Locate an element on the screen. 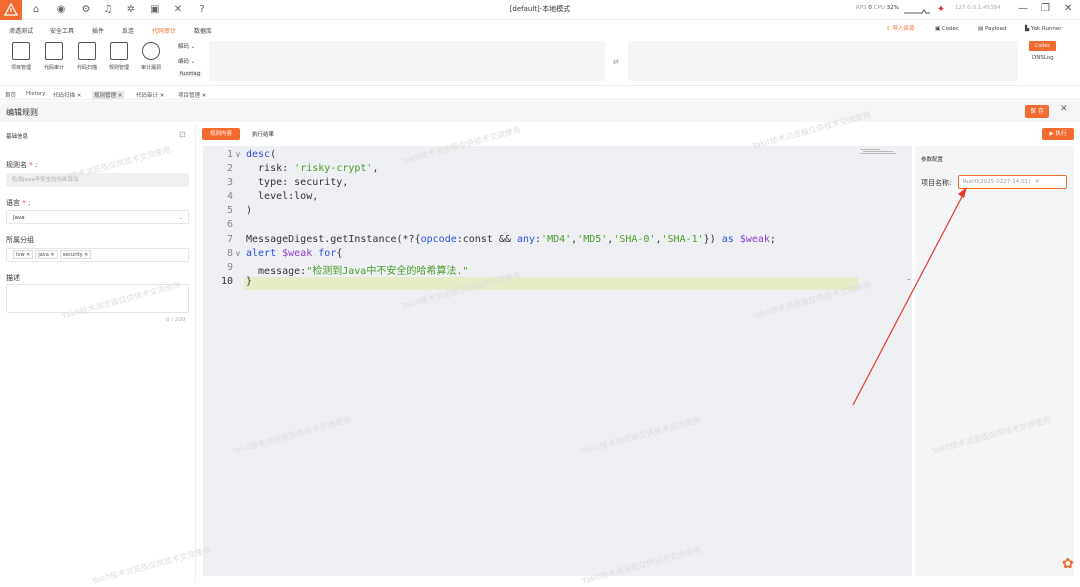 The height and width of the screenshot is (587, 1080). tool-label: 项目管理 is located at coordinates (20, 68).